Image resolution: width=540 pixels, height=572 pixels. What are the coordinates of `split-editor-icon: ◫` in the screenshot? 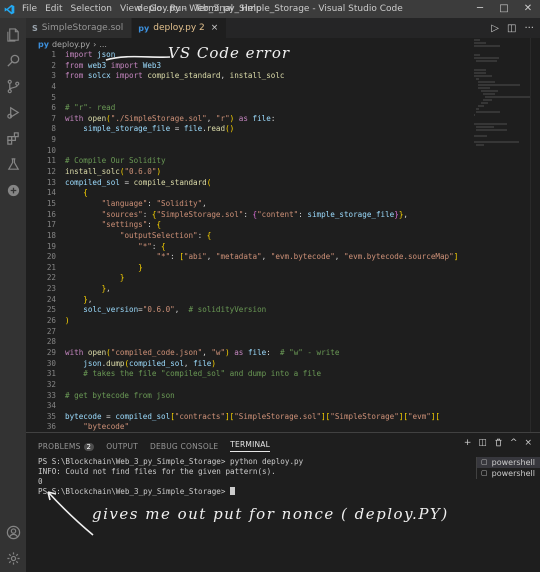 It's located at (511, 28).